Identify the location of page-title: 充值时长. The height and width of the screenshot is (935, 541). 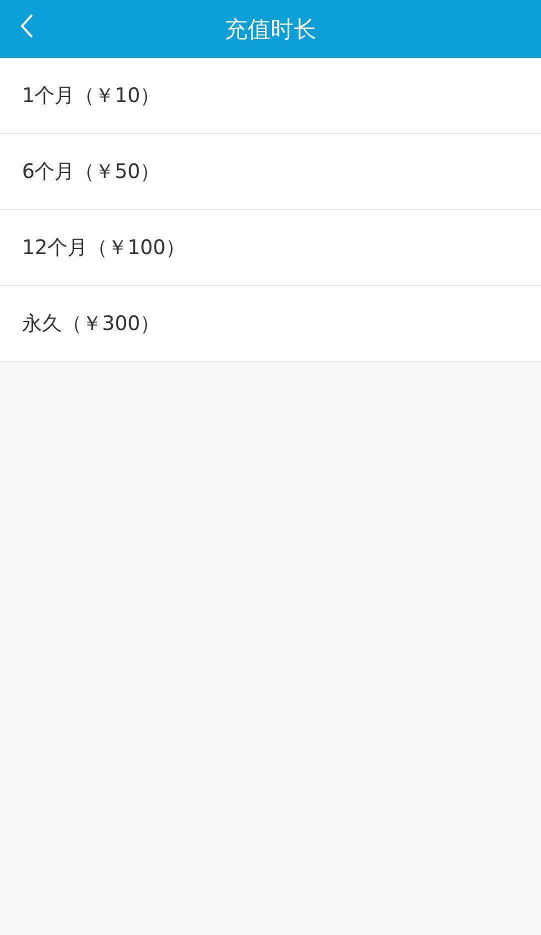
(270, 30).